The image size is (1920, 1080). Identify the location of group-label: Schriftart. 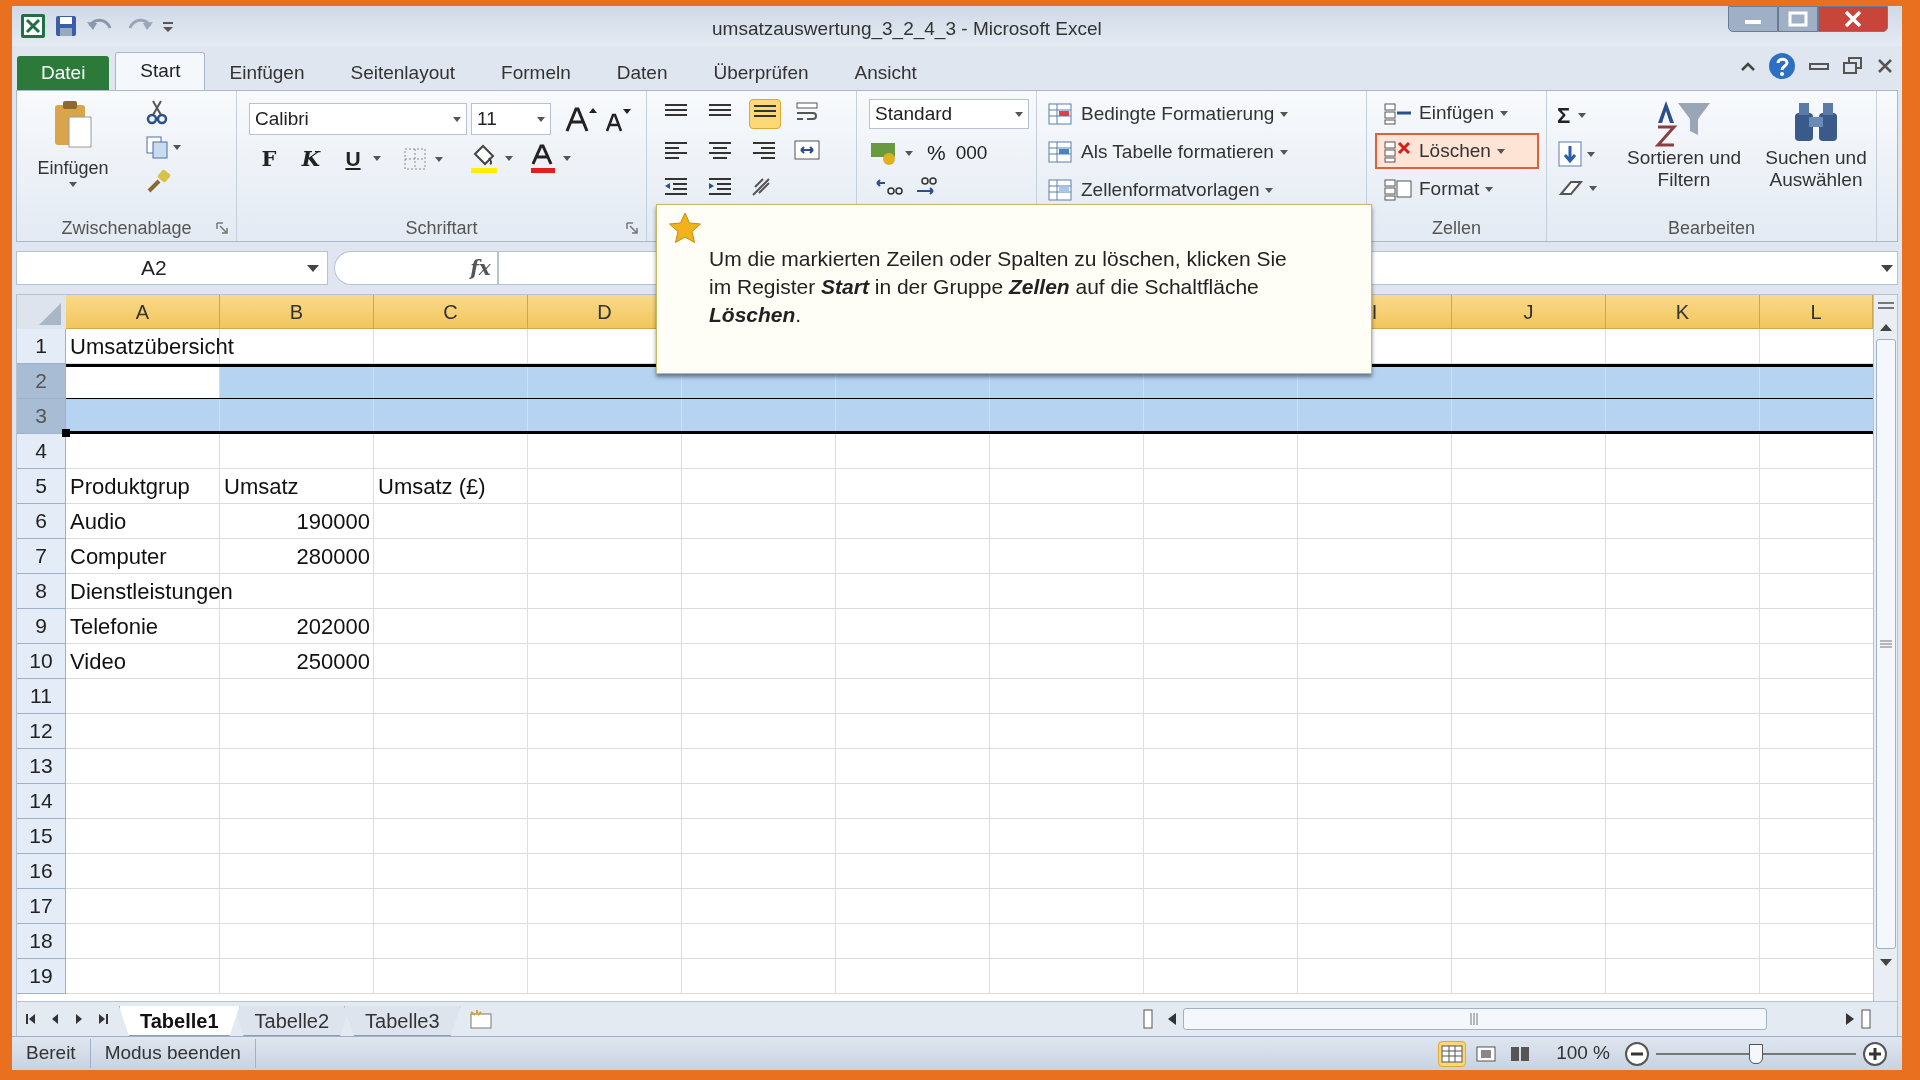
(441, 228).